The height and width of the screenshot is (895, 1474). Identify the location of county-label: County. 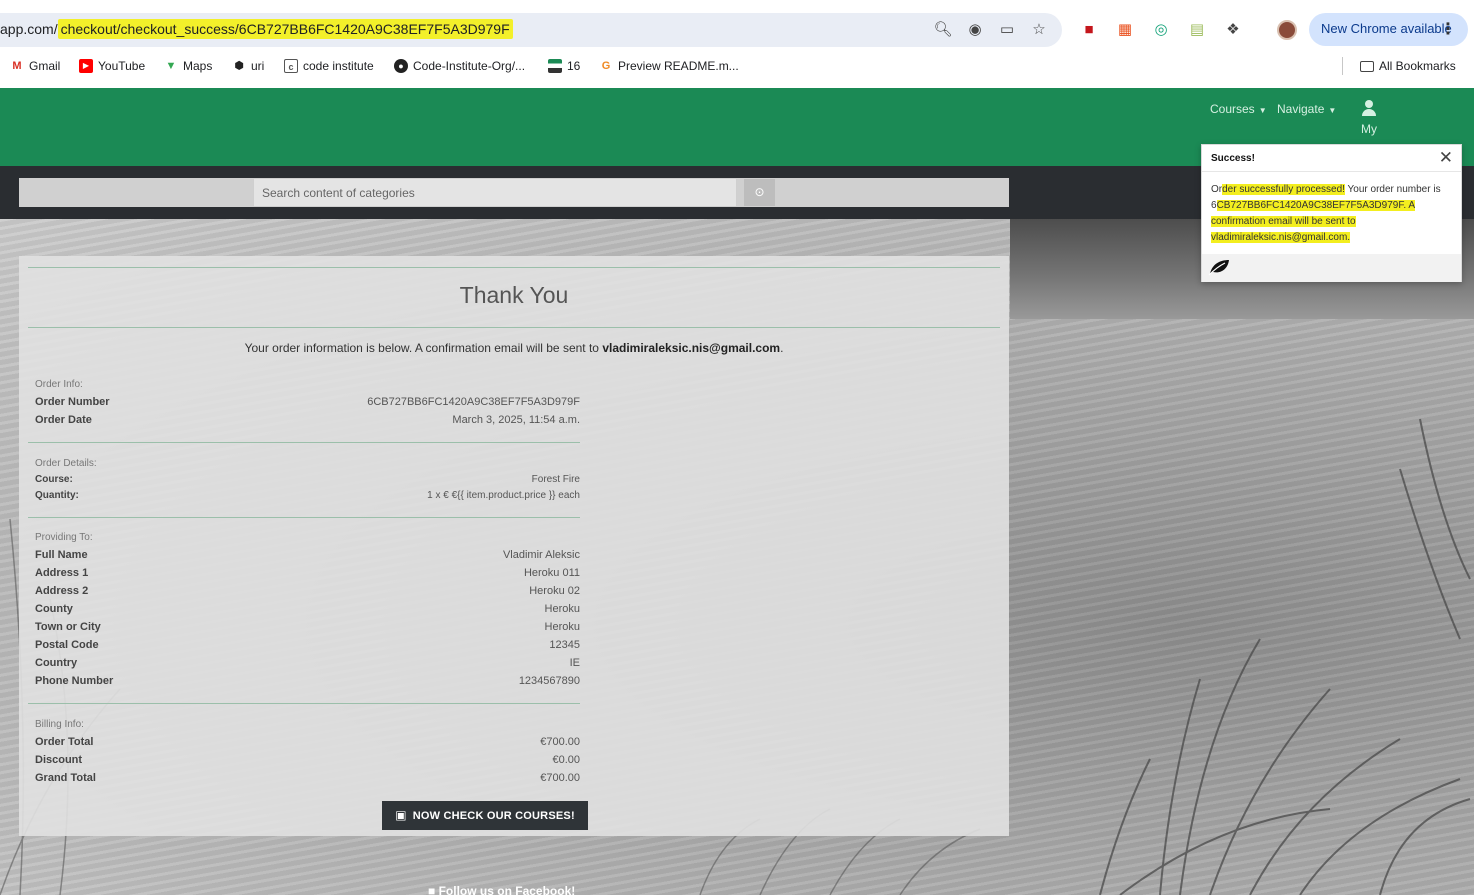
(54, 609).